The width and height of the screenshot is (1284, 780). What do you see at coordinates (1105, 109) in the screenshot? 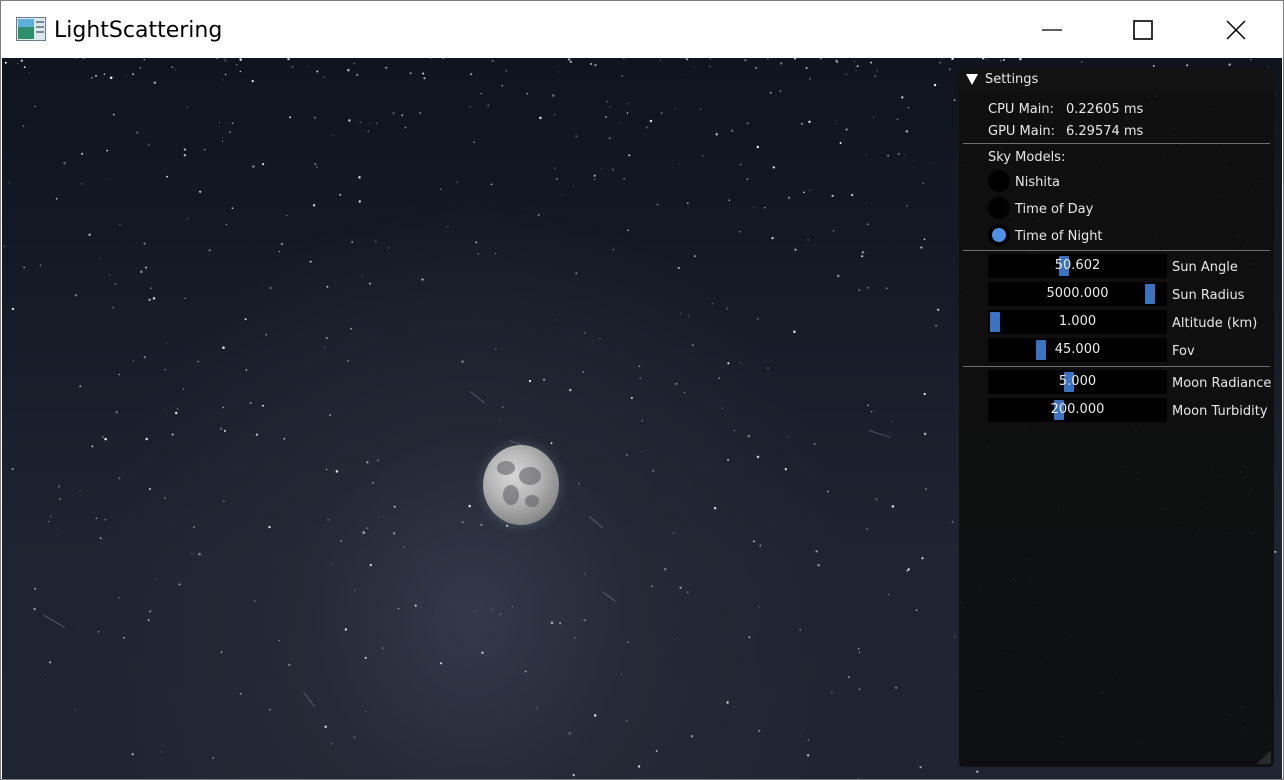
I see `cpu-main-value: 0.22605 ms` at bounding box center [1105, 109].